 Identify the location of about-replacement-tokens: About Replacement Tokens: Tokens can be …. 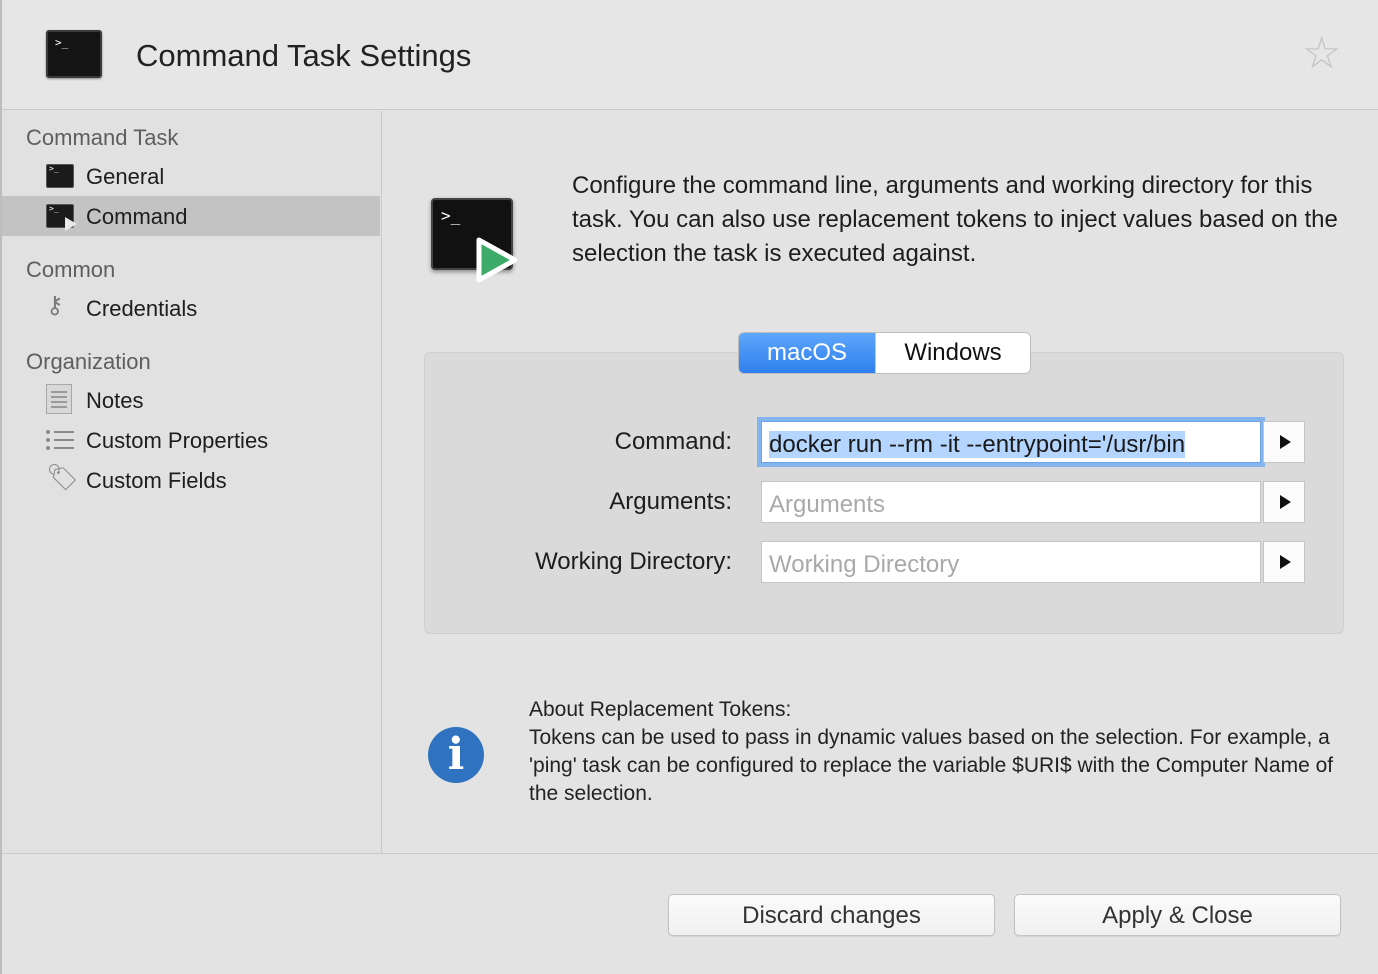
(939, 752).